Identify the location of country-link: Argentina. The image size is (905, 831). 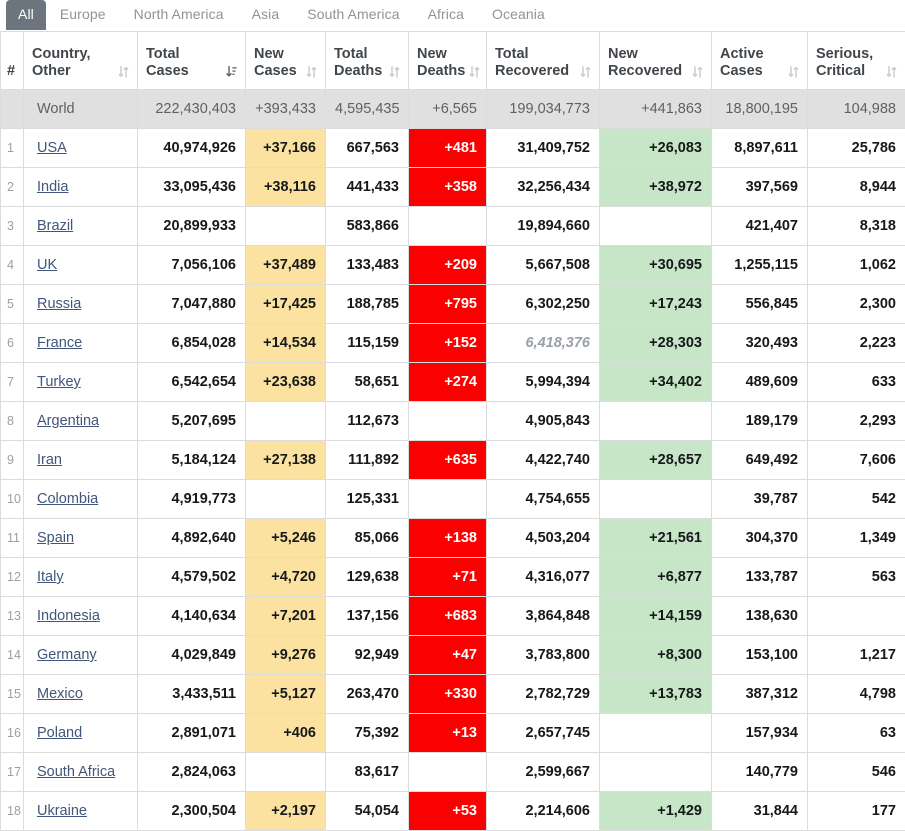
(68, 421).